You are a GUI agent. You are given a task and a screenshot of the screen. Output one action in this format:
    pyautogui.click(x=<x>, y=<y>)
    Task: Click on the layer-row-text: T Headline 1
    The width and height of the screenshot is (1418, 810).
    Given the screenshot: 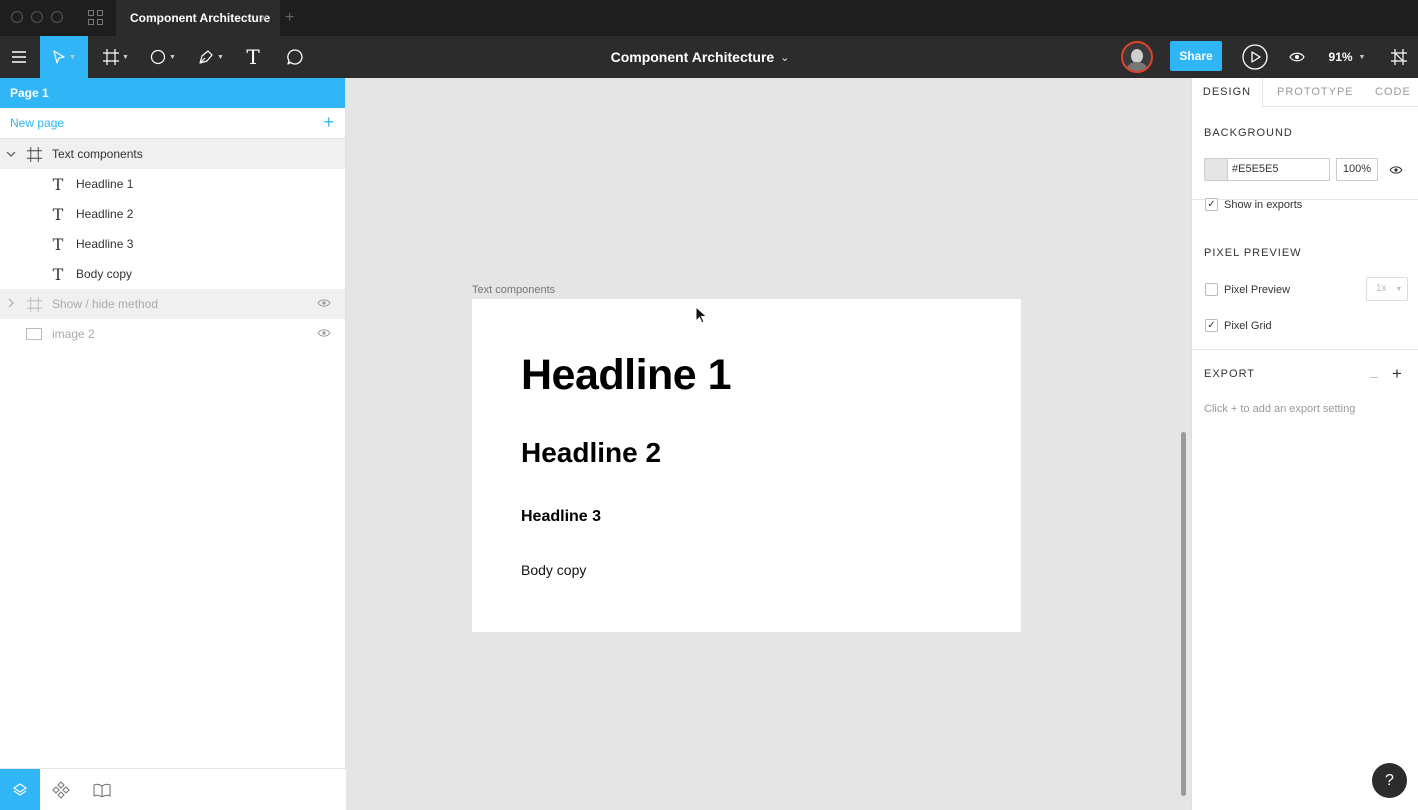 What is the action you would take?
    pyautogui.click(x=172, y=184)
    